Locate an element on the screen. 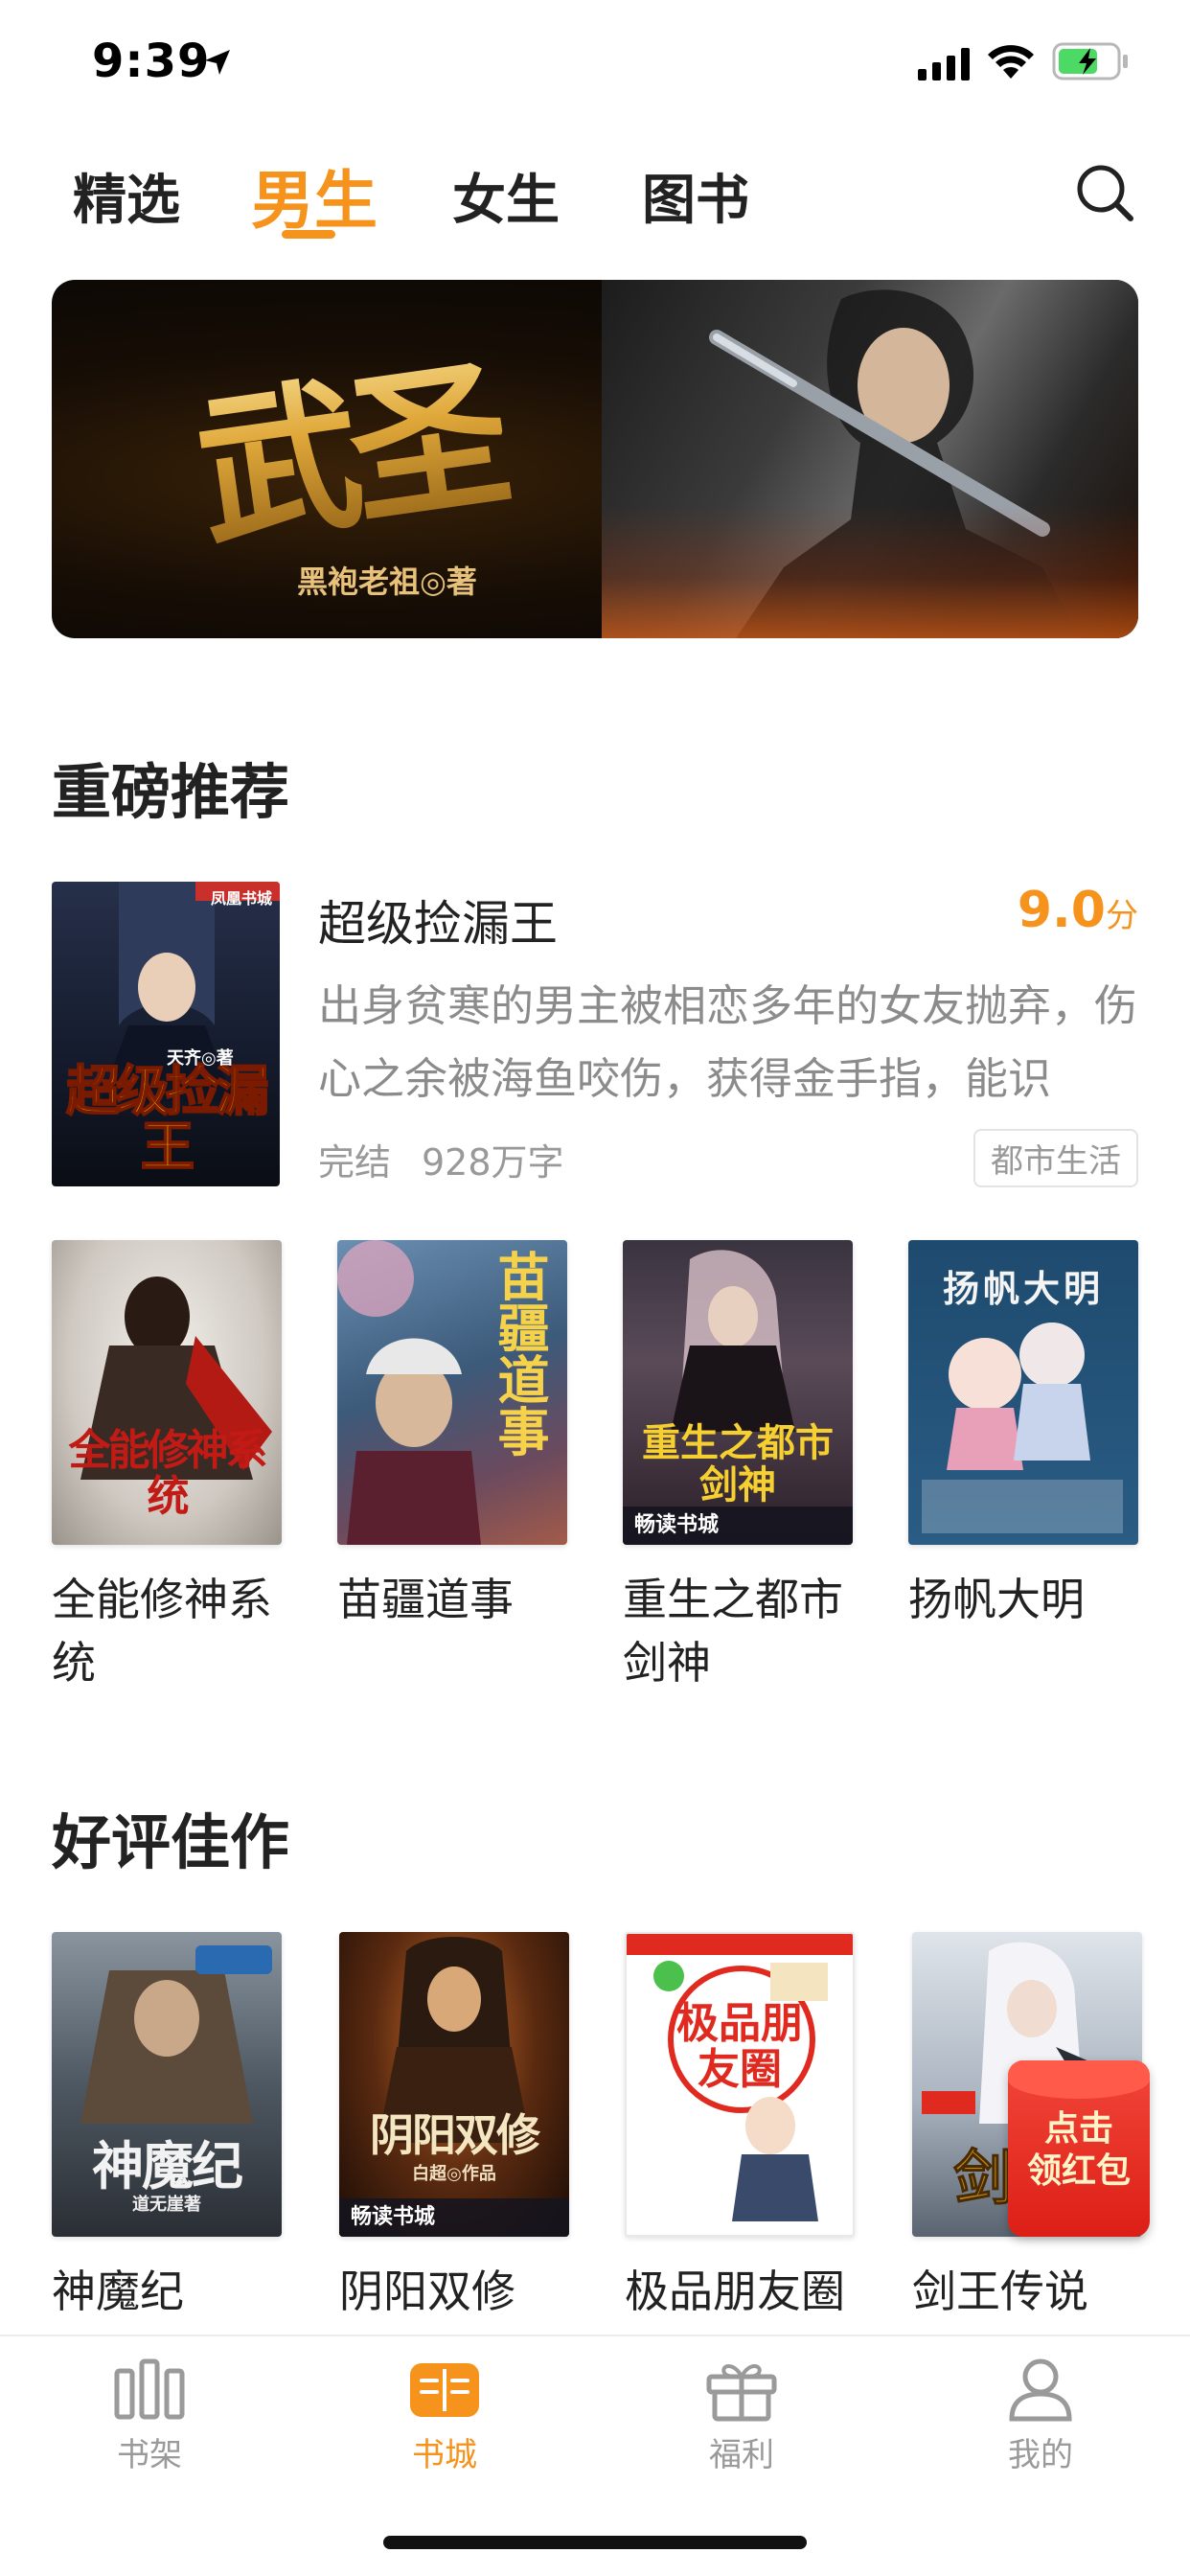 This screenshot has width=1190, height=2576. tab-female: 女生 is located at coordinates (506, 196).